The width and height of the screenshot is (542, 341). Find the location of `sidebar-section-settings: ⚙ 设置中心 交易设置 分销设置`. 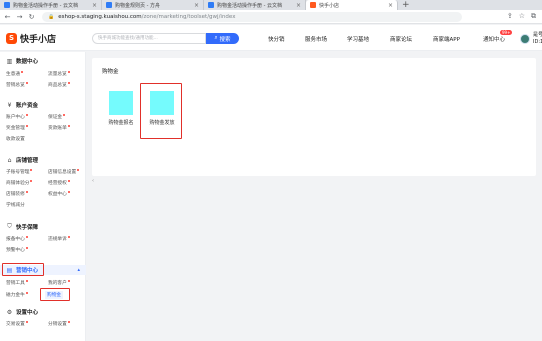

sidebar-section-settings: ⚙ 设置中心 交易设置 分销设置 is located at coordinates (43, 317).